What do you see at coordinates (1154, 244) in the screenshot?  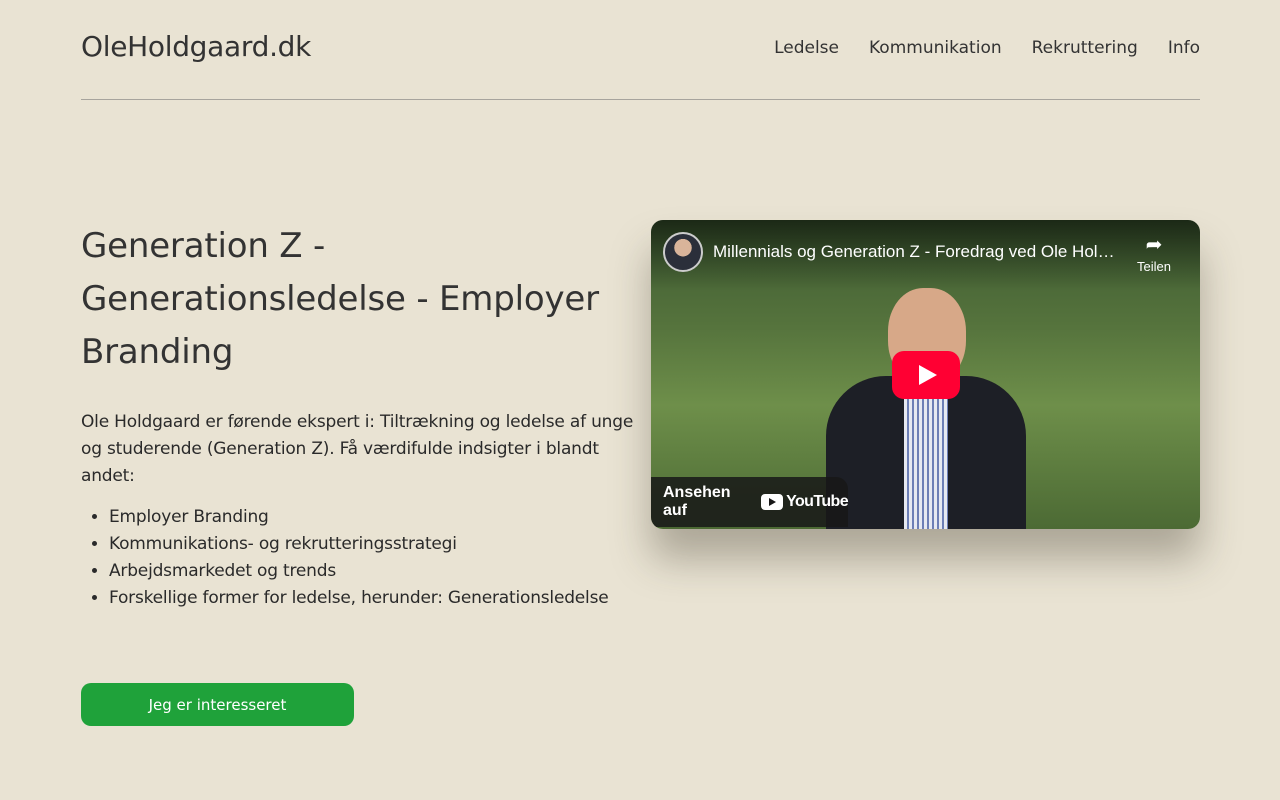 I see `share-icon: ➦` at bounding box center [1154, 244].